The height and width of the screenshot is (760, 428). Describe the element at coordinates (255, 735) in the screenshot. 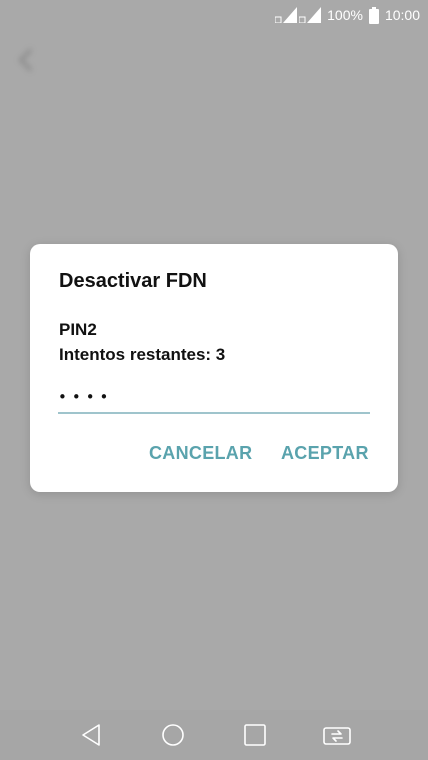

I see `recents-icon` at that location.